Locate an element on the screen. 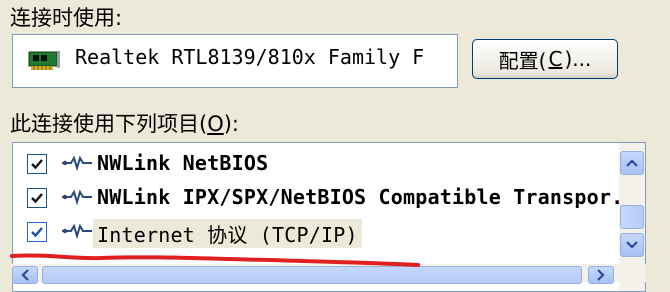 The width and height of the screenshot is (670, 292). chevron-left-icon is located at coordinates (25, 275).